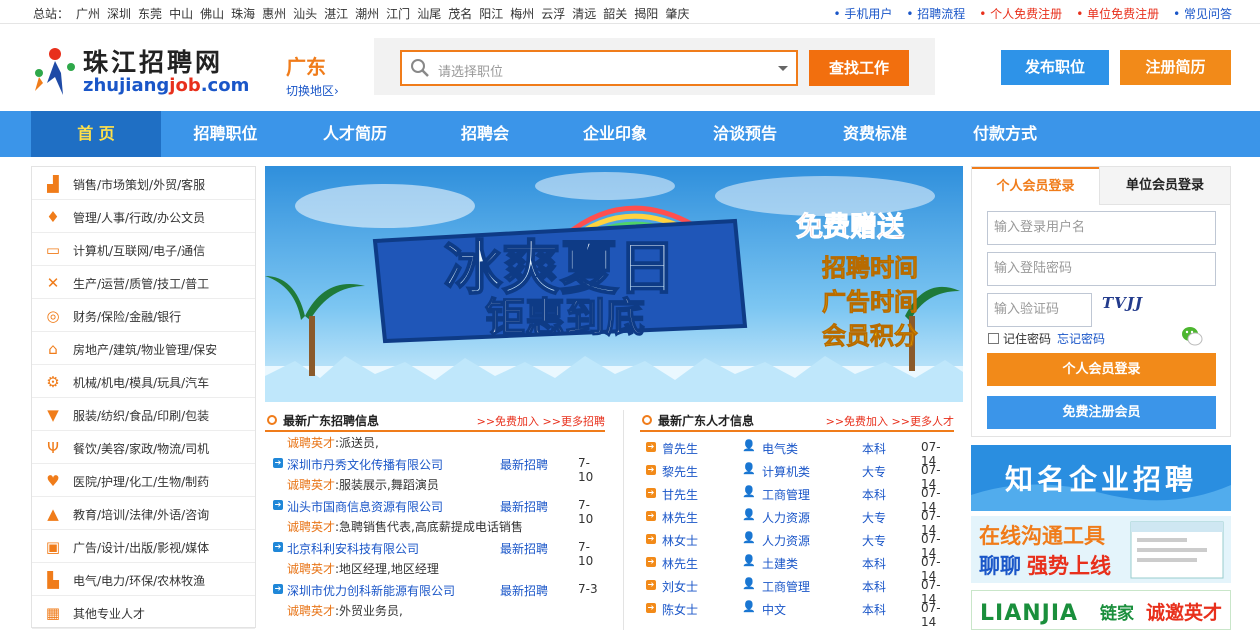  I want to click on nav-item-3: 招聘会, so click(485, 134).